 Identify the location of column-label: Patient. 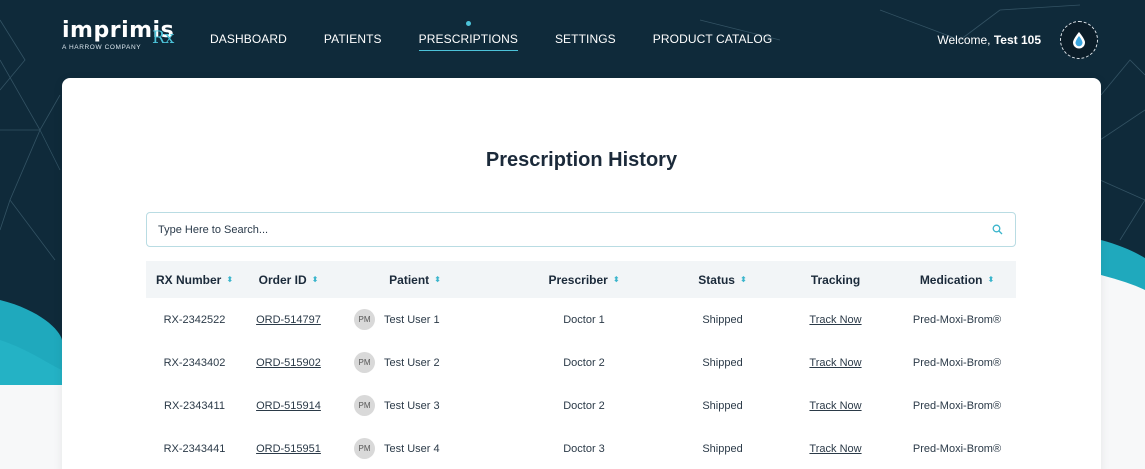
(409, 279).